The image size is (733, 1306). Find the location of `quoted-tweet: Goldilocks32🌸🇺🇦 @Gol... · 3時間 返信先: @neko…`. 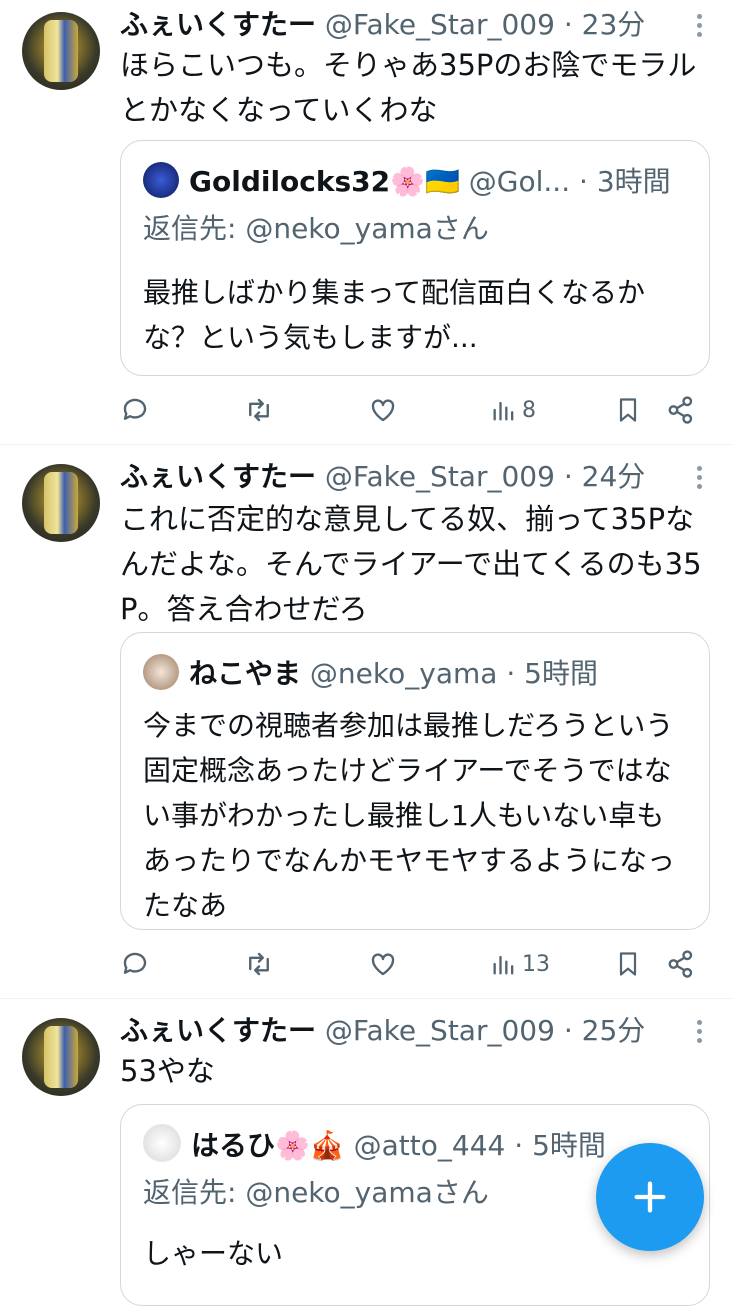

quoted-tweet: Goldilocks32🌸🇺🇦 @Gol... · 3時間 返信先: @neko… is located at coordinates (415, 258).